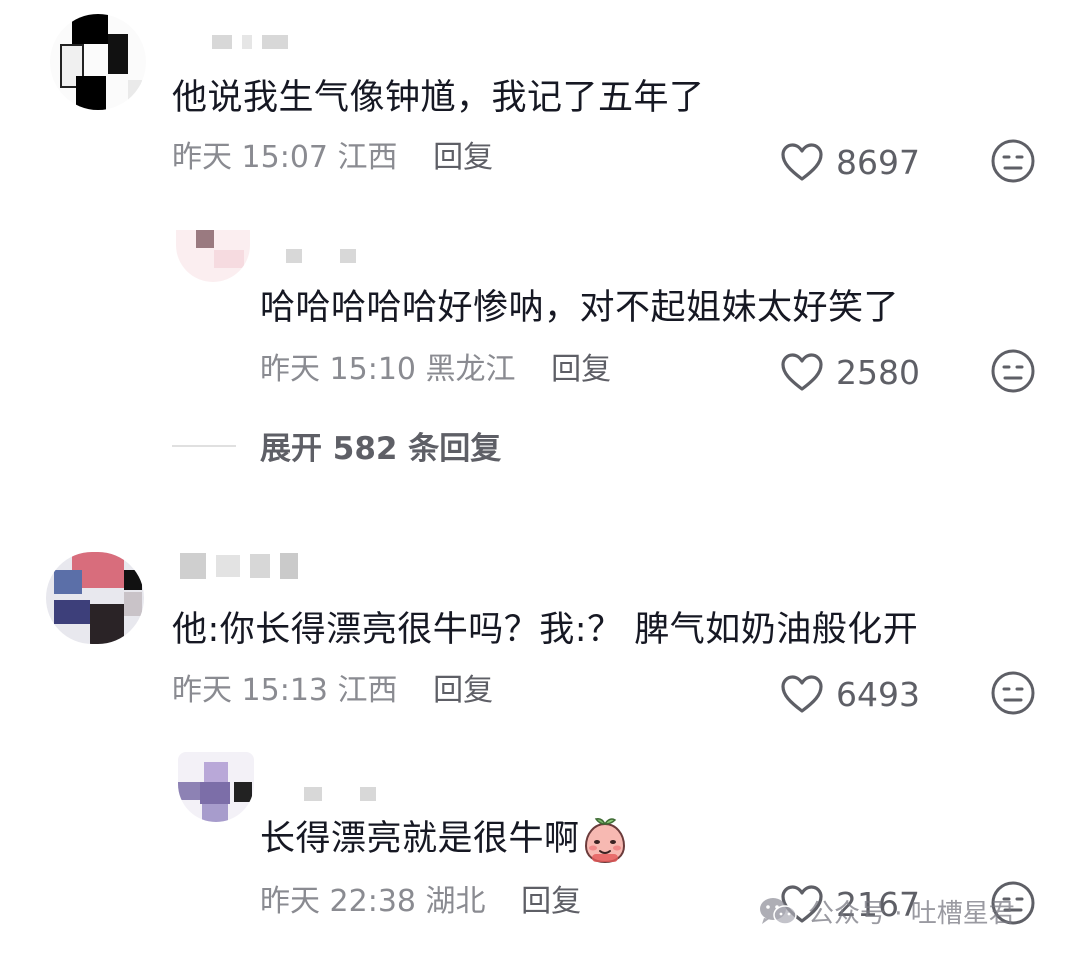 This screenshot has height=957, width=1080. What do you see at coordinates (878, 694) in the screenshot?
I see `like-count: 6493` at bounding box center [878, 694].